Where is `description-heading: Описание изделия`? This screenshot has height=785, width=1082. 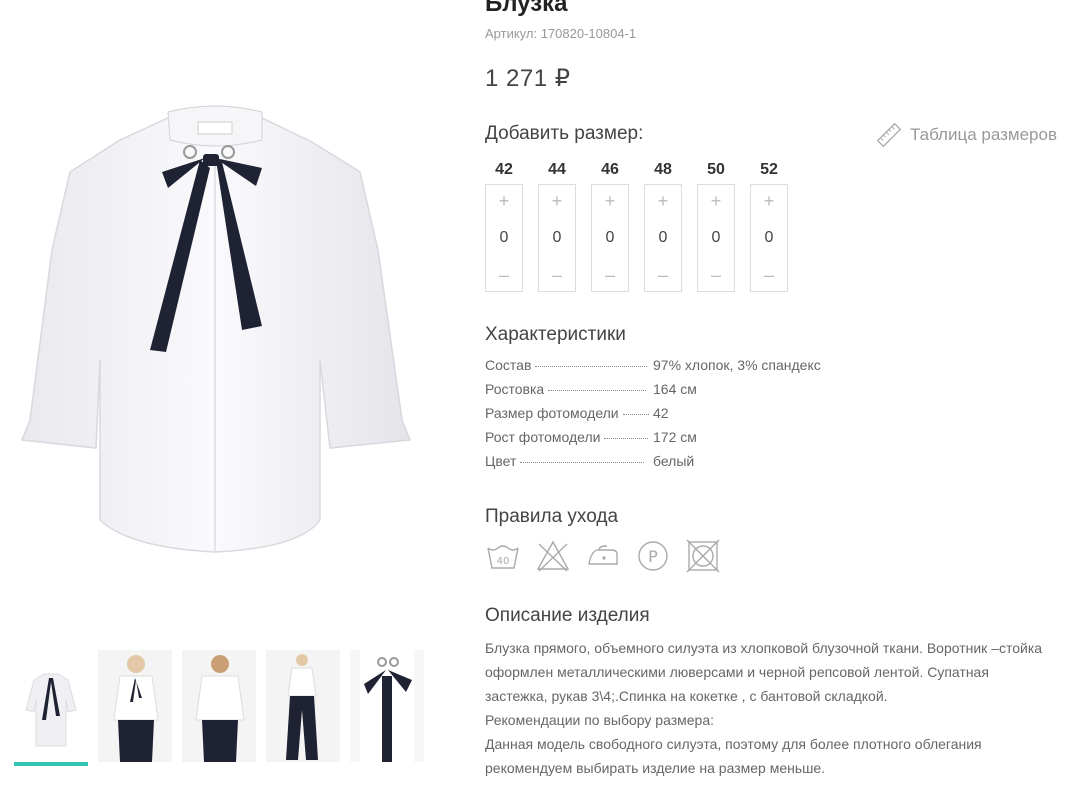 description-heading: Описание изделия is located at coordinates (567, 615).